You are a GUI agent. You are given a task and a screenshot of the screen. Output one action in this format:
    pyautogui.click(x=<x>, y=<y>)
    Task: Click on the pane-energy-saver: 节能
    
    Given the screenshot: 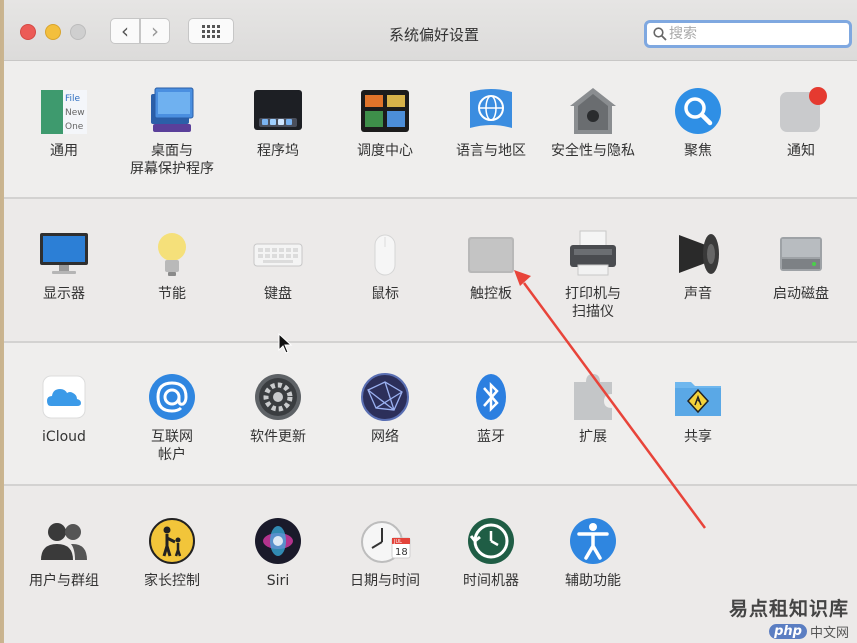 What is the action you would take?
    pyautogui.click(x=172, y=265)
    